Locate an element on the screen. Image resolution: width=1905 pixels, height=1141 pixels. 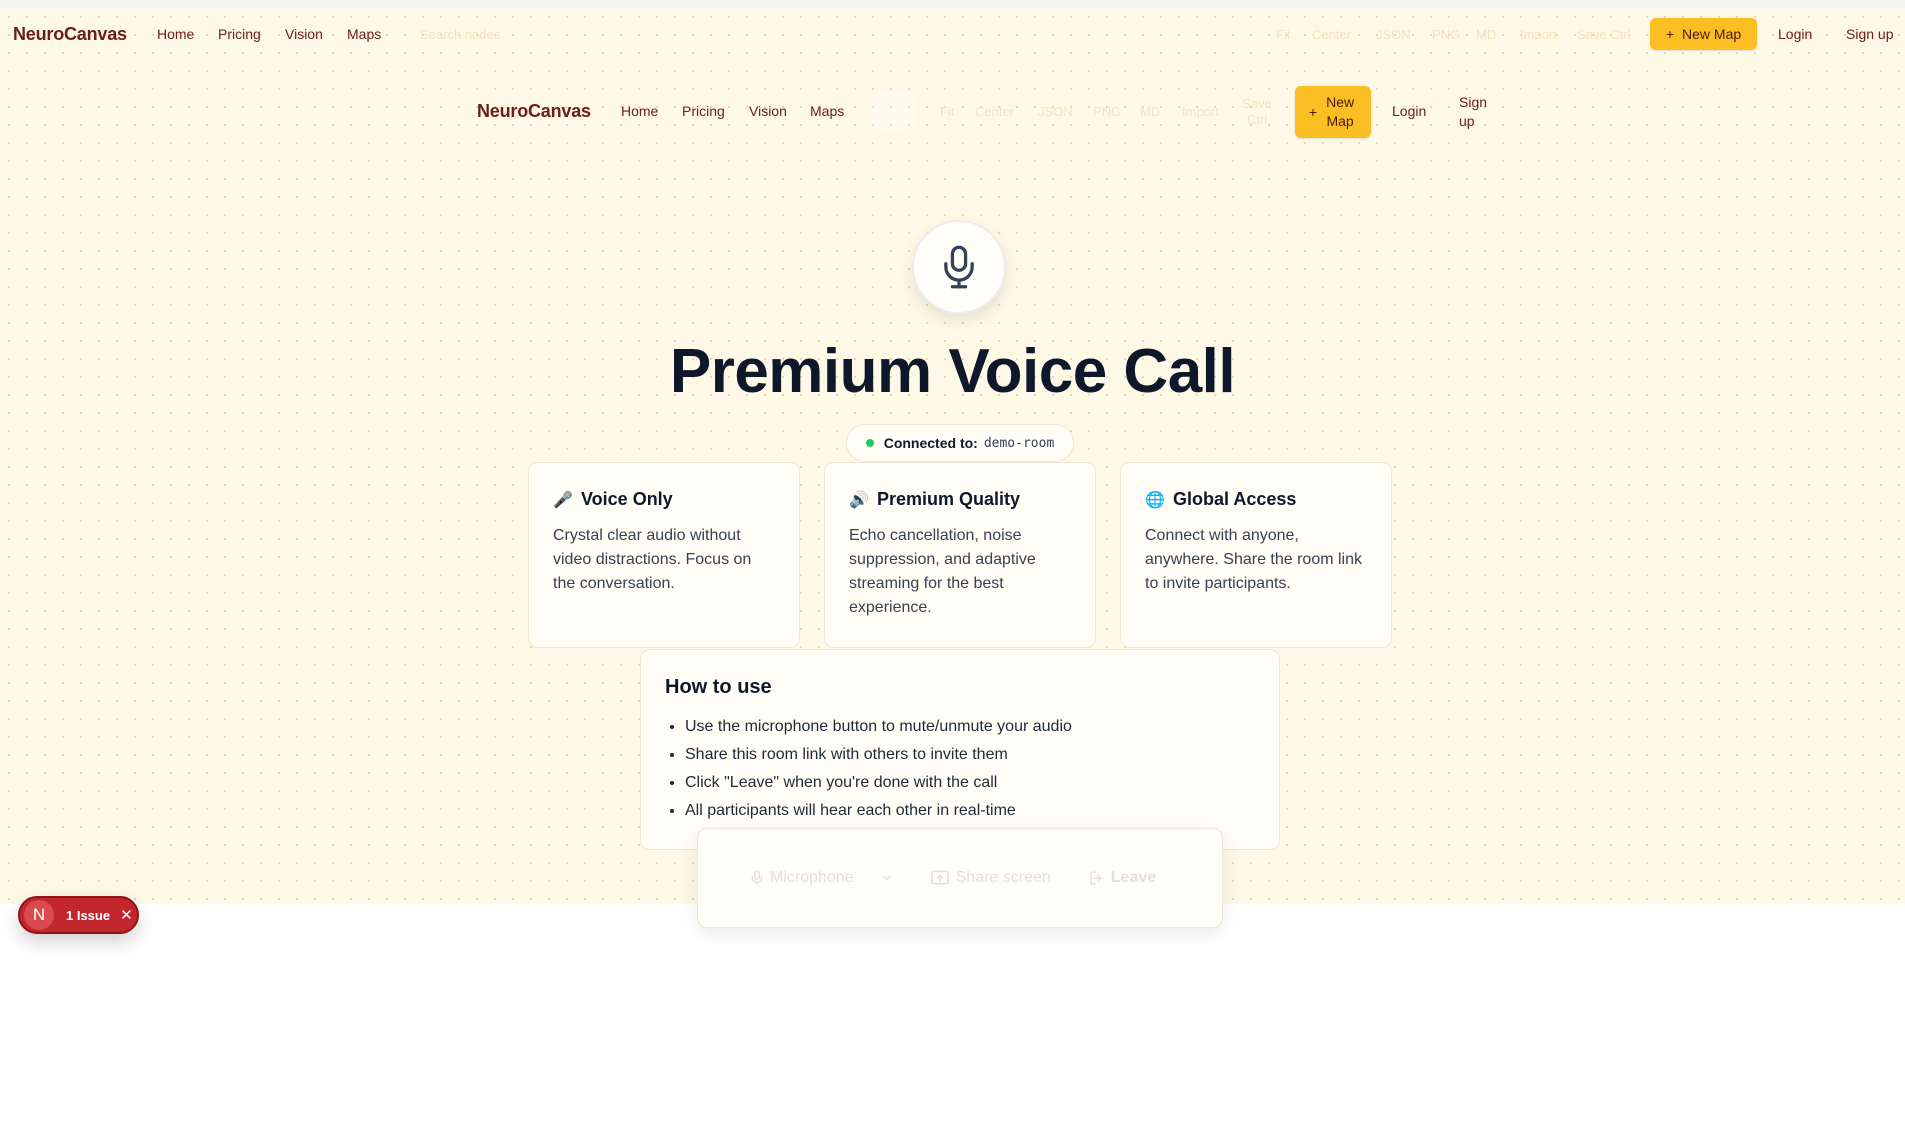
new-map-button: + New Map is located at coordinates (1703, 34).